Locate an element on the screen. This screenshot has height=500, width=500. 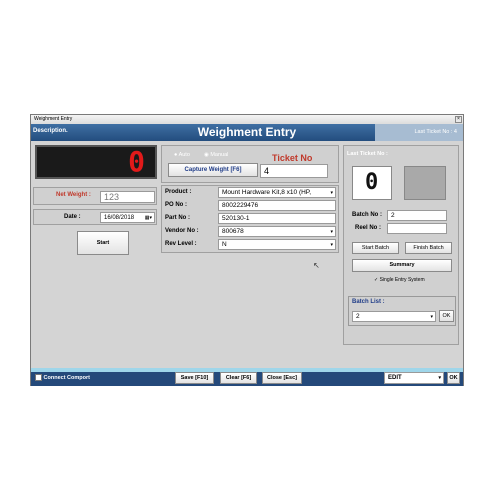
rev-select: N ▾ is located at coordinates (277, 244).